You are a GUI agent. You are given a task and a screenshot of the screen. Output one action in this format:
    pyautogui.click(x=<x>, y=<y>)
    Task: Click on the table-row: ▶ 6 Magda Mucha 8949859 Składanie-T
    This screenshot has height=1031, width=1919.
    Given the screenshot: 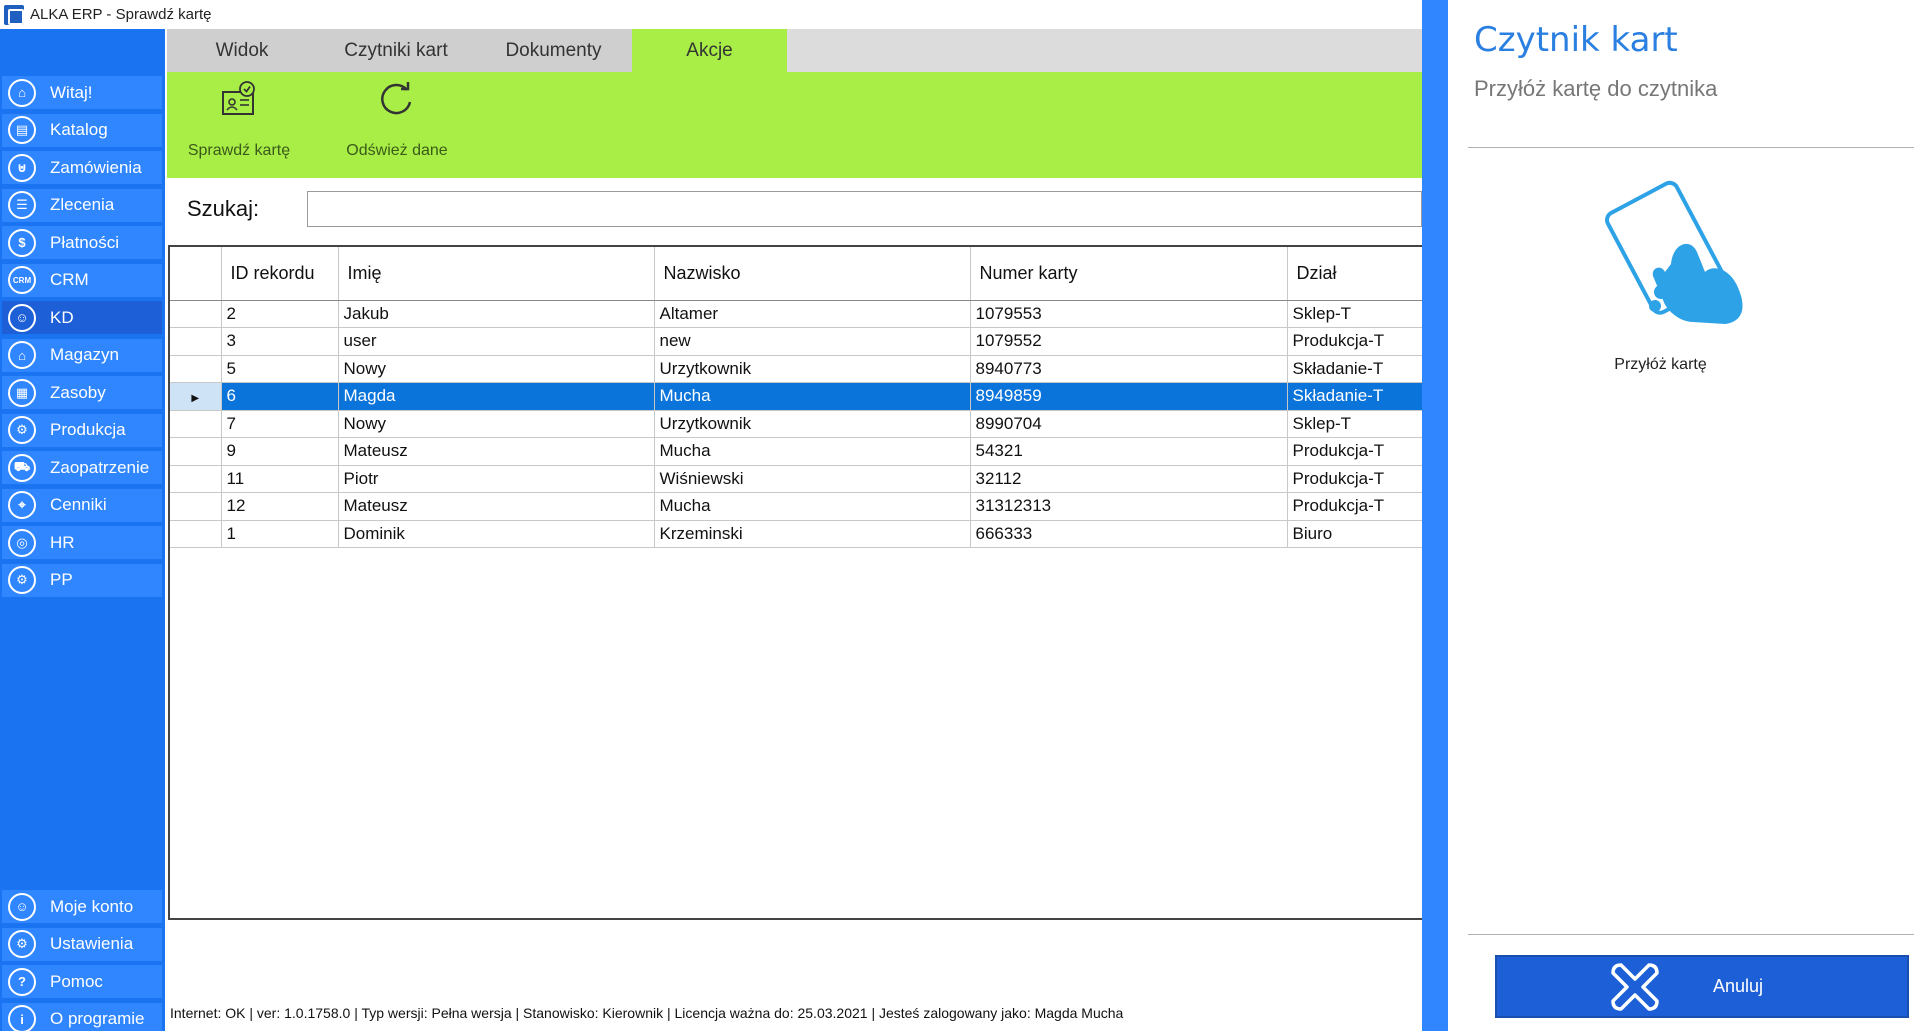 What is the action you would take?
    pyautogui.click(x=796, y=396)
    